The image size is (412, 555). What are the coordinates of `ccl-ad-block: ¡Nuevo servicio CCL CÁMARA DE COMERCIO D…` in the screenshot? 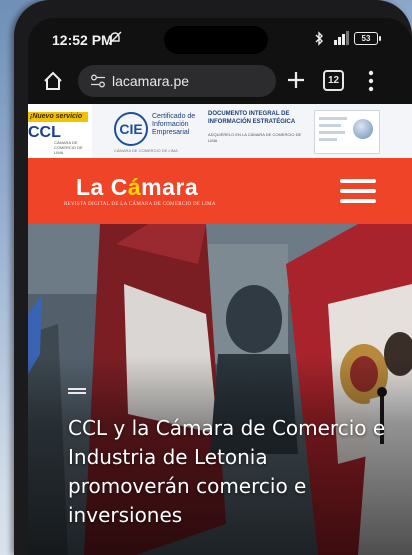 It's located at (60, 131).